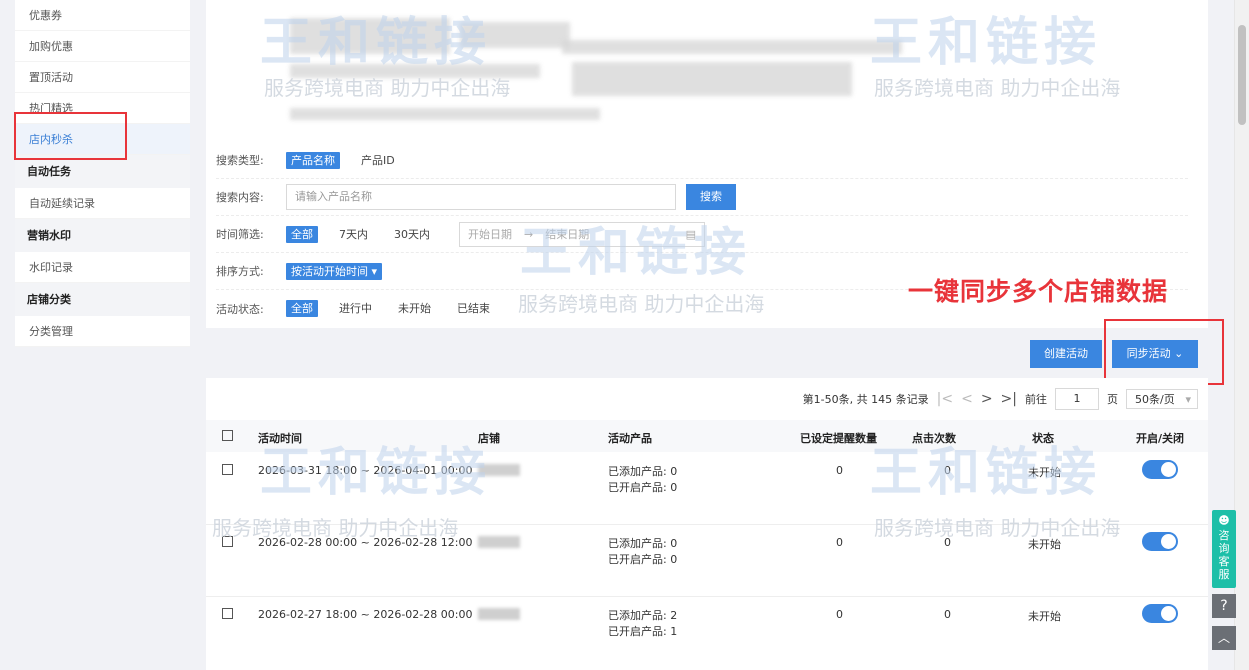 This screenshot has width=1249, height=670. What do you see at coordinates (102, 46) in the screenshot?
I see `sidebar-item-addon-discount: 加购优惠` at bounding box center [102, 46].